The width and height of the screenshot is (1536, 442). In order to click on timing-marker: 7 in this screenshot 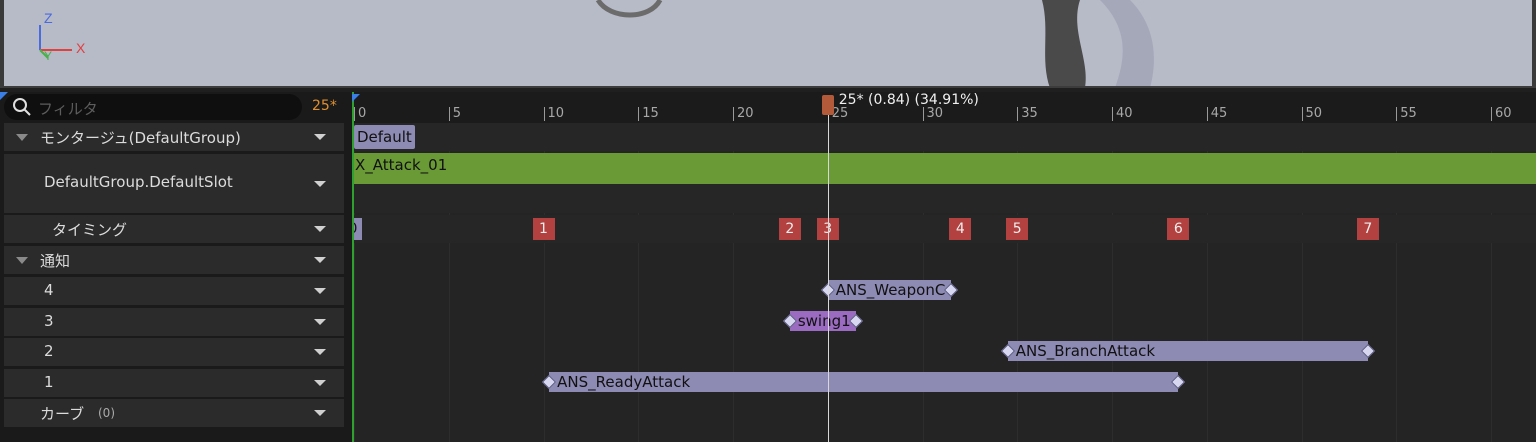, I will do `click(1367, 229)`.